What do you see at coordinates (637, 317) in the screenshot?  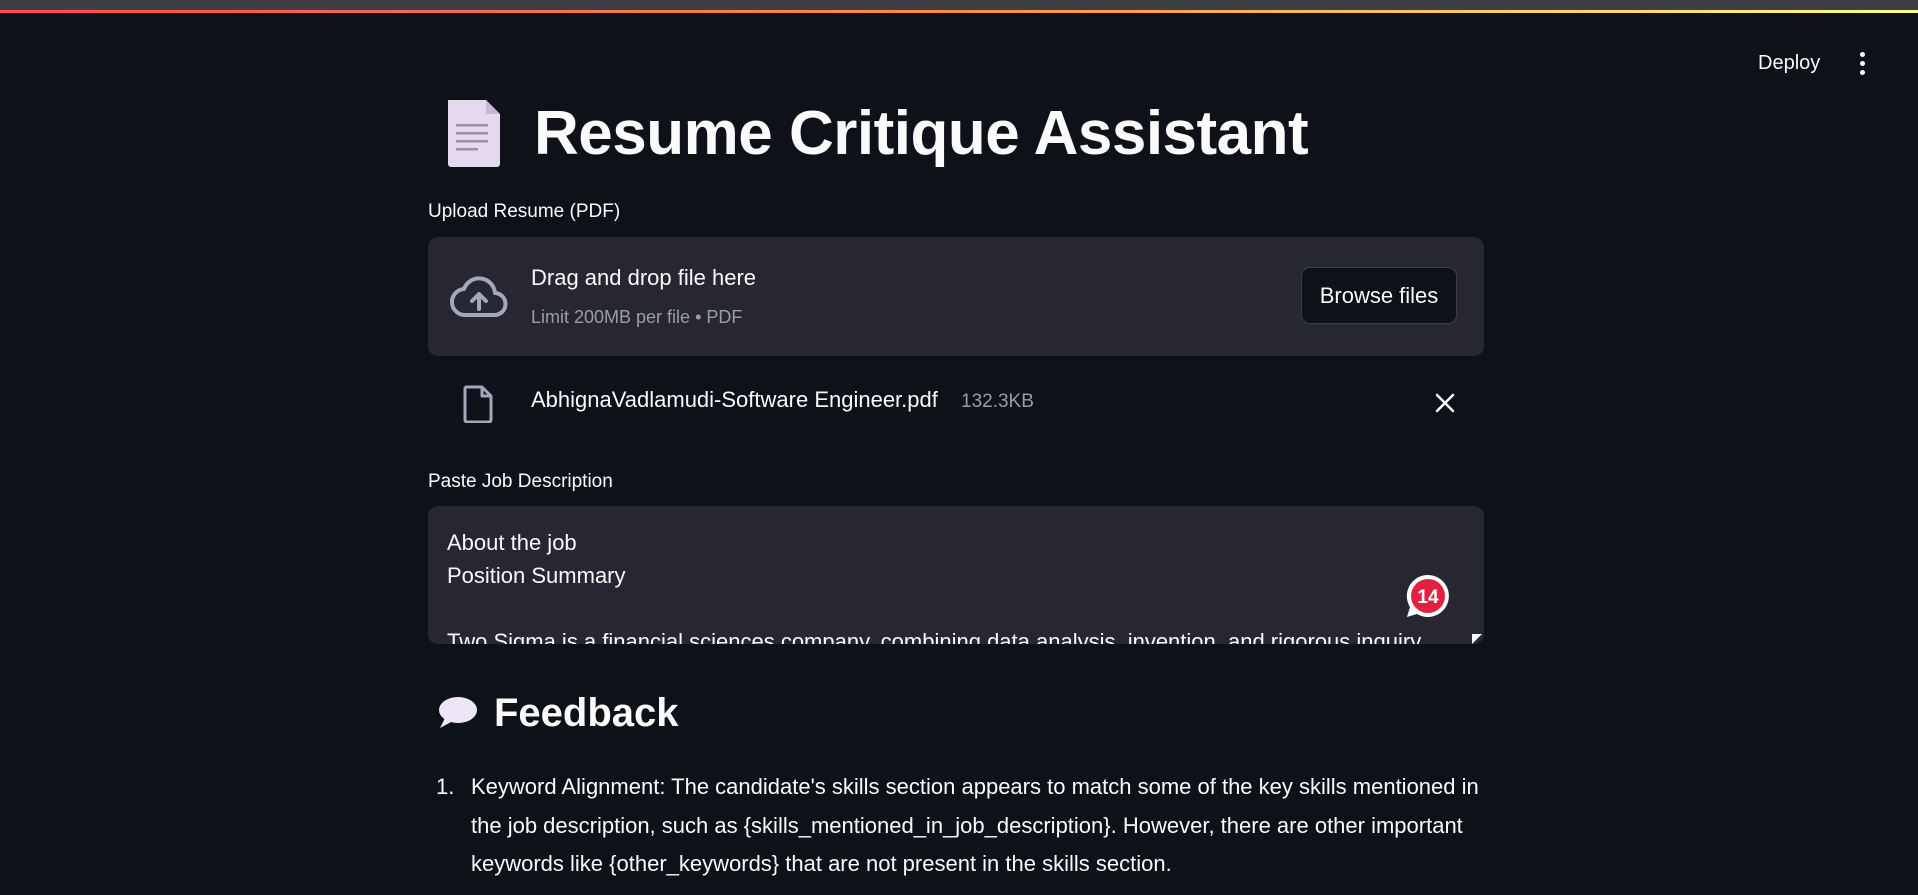 I see `dropzone-subtitle: Limit 200MB per file • PDF` at bounding box center [637, 317].